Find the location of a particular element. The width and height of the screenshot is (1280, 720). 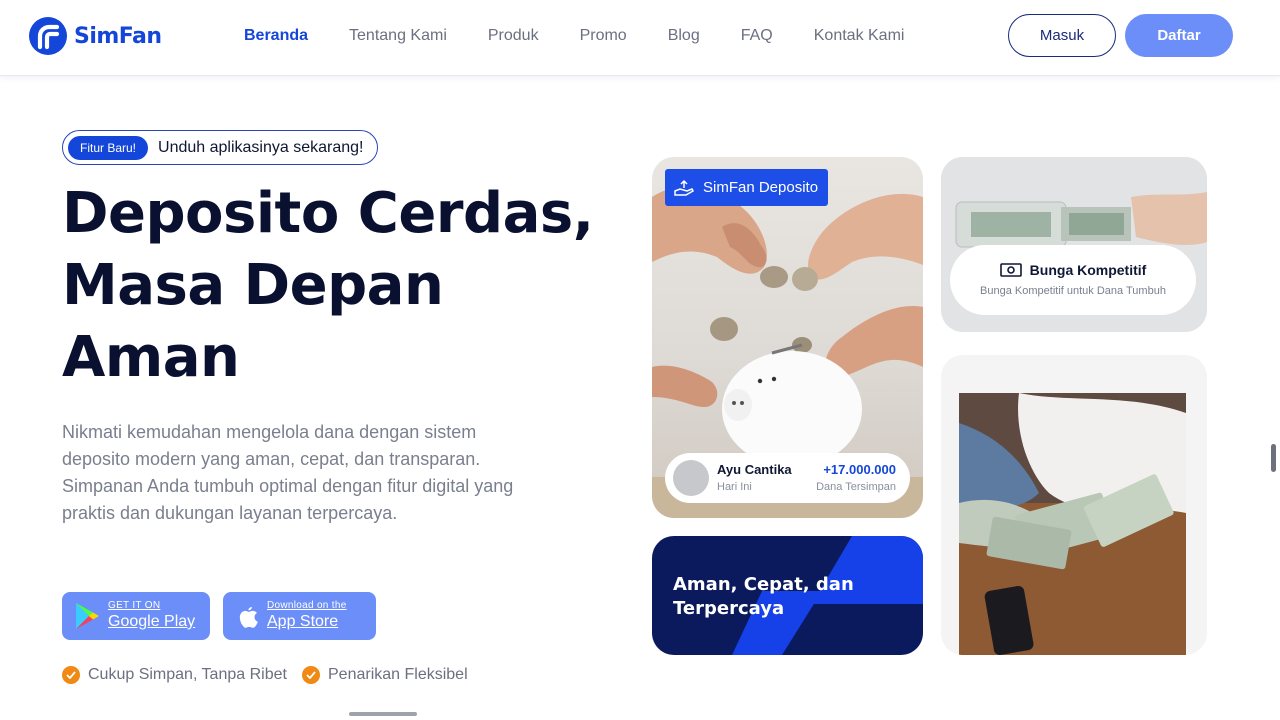

saver-amount: +17.000.000 is located at coordinates (859, 469).